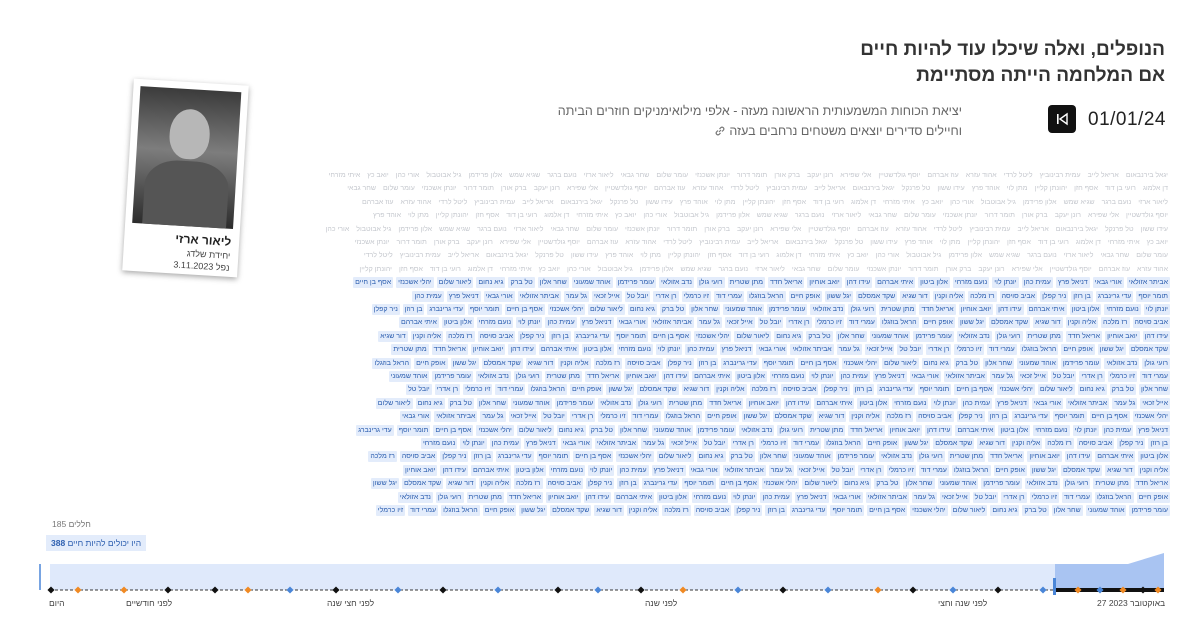  Describe the element at coordinates (456, 417) in the screenshot. I see `alive-name-chip: אביתר אזולאי` at that location.